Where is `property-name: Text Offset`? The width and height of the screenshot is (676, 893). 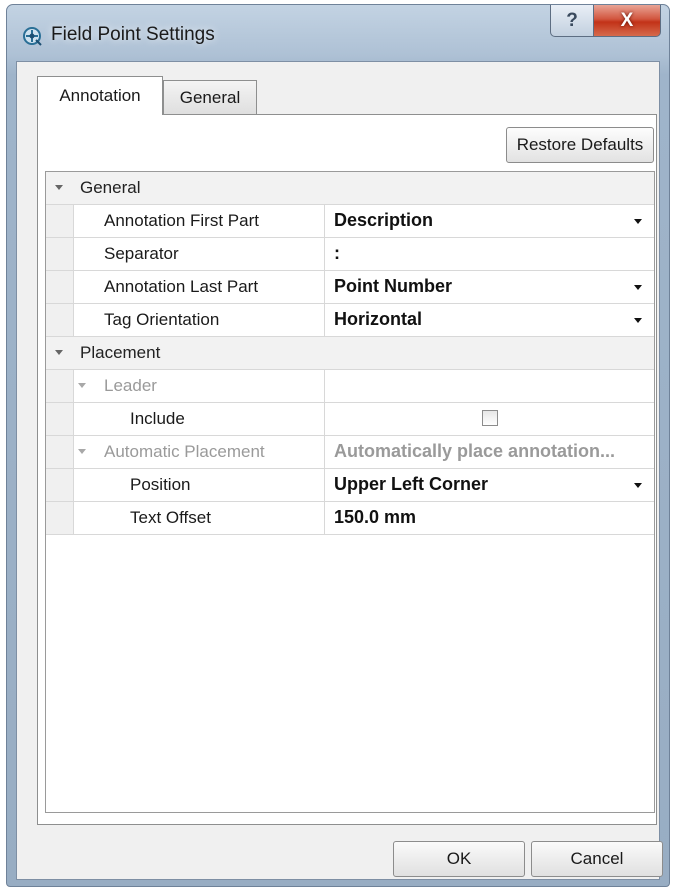
property-name: Text Offset is located at coordinates (170, 517).